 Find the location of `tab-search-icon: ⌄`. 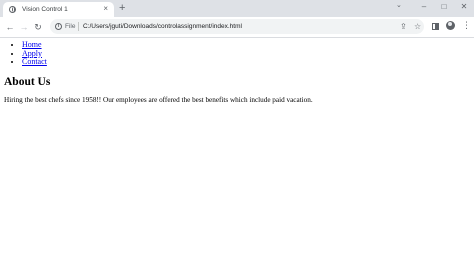

tab-search-icon: ⌄ is located at coordinates (399, 5).